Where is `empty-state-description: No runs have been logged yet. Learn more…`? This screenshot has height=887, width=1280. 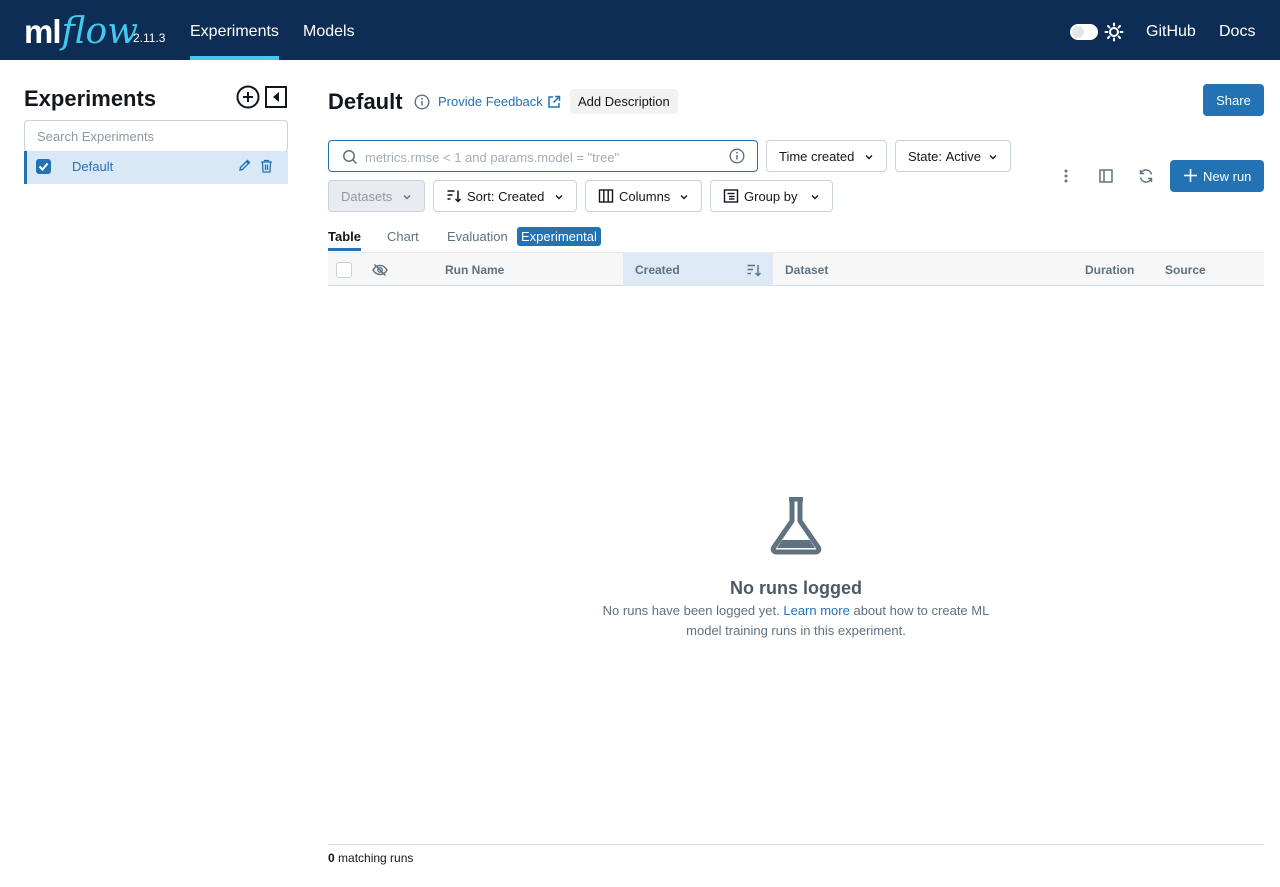
empty-state-description: No runs have been logged yet. Learn more… is located at coordinates (796, 621).